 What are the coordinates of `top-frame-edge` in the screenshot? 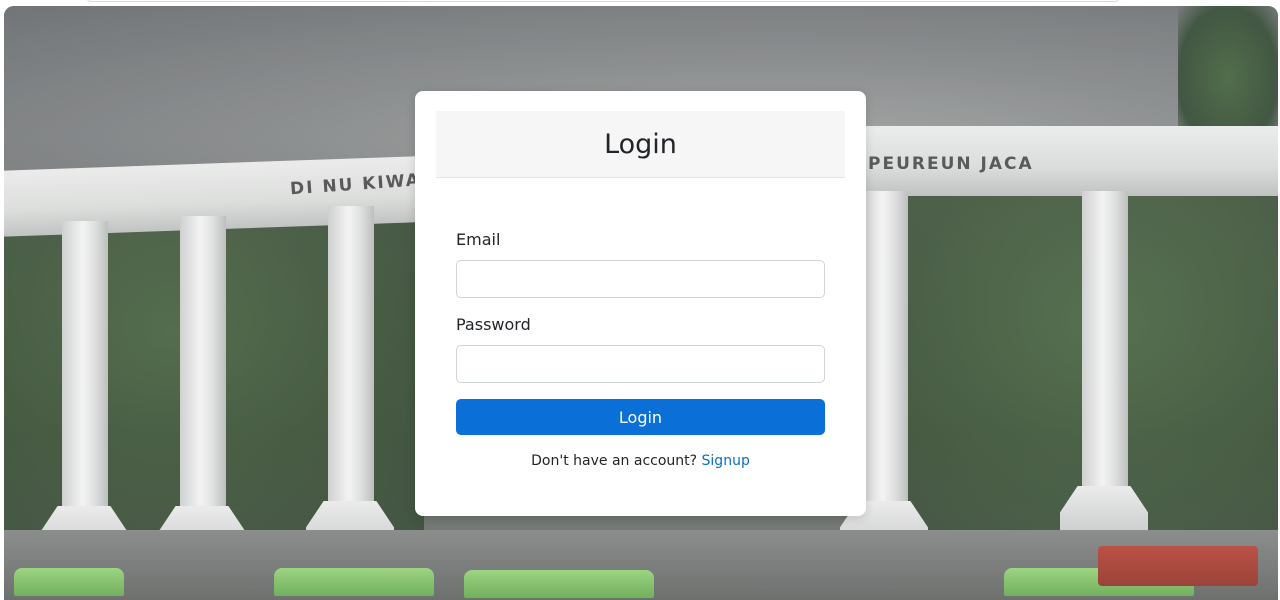 It's located at (603, 1).